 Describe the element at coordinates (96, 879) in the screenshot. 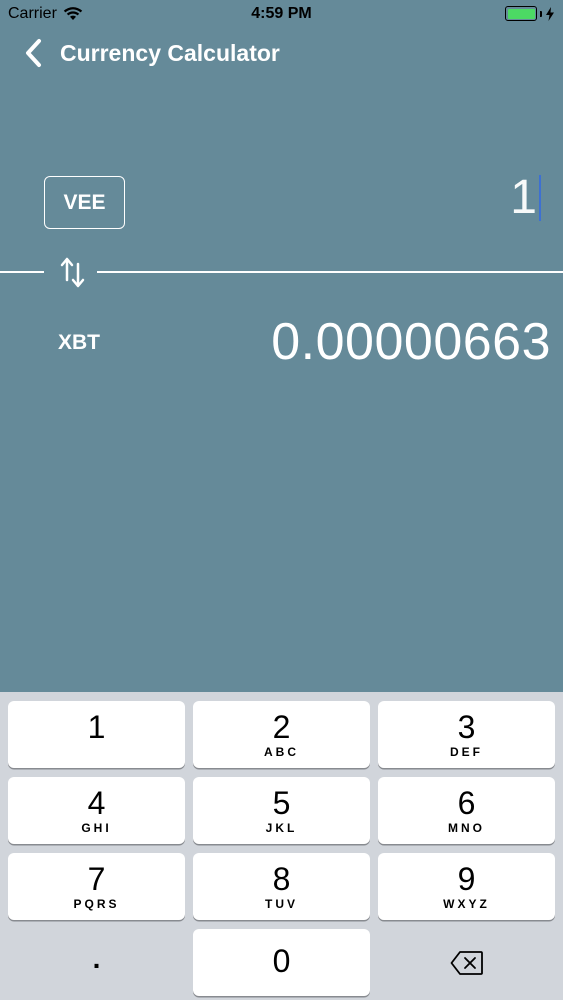

I see `key-digit: 7` at that location.